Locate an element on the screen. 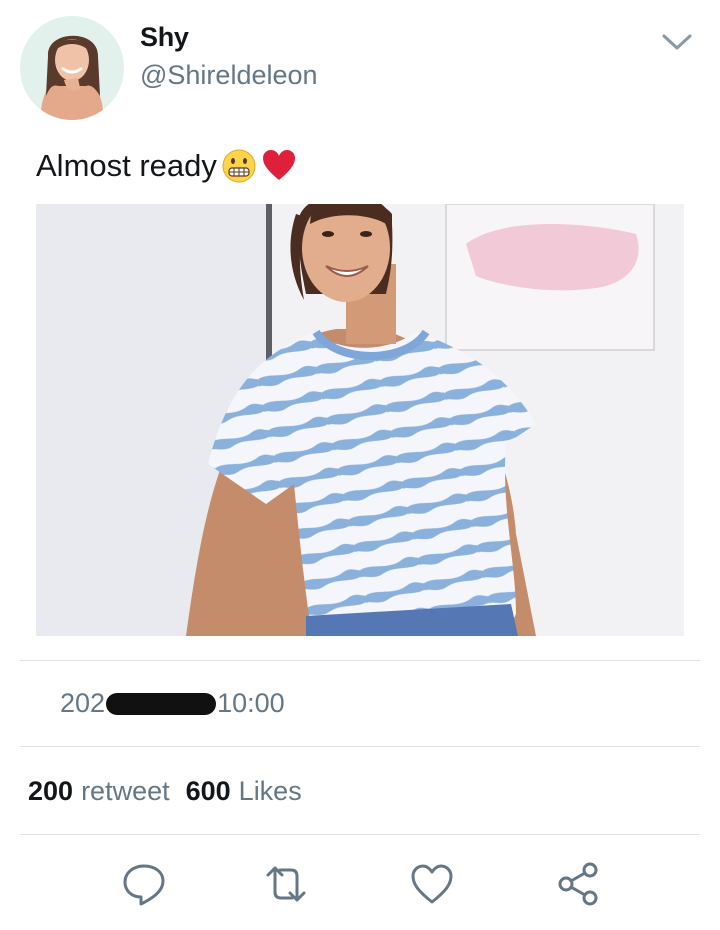 Image resolution: width=720 pixels, height=930 pixels. red-heart-emoji is located at coordinates (279, 166).